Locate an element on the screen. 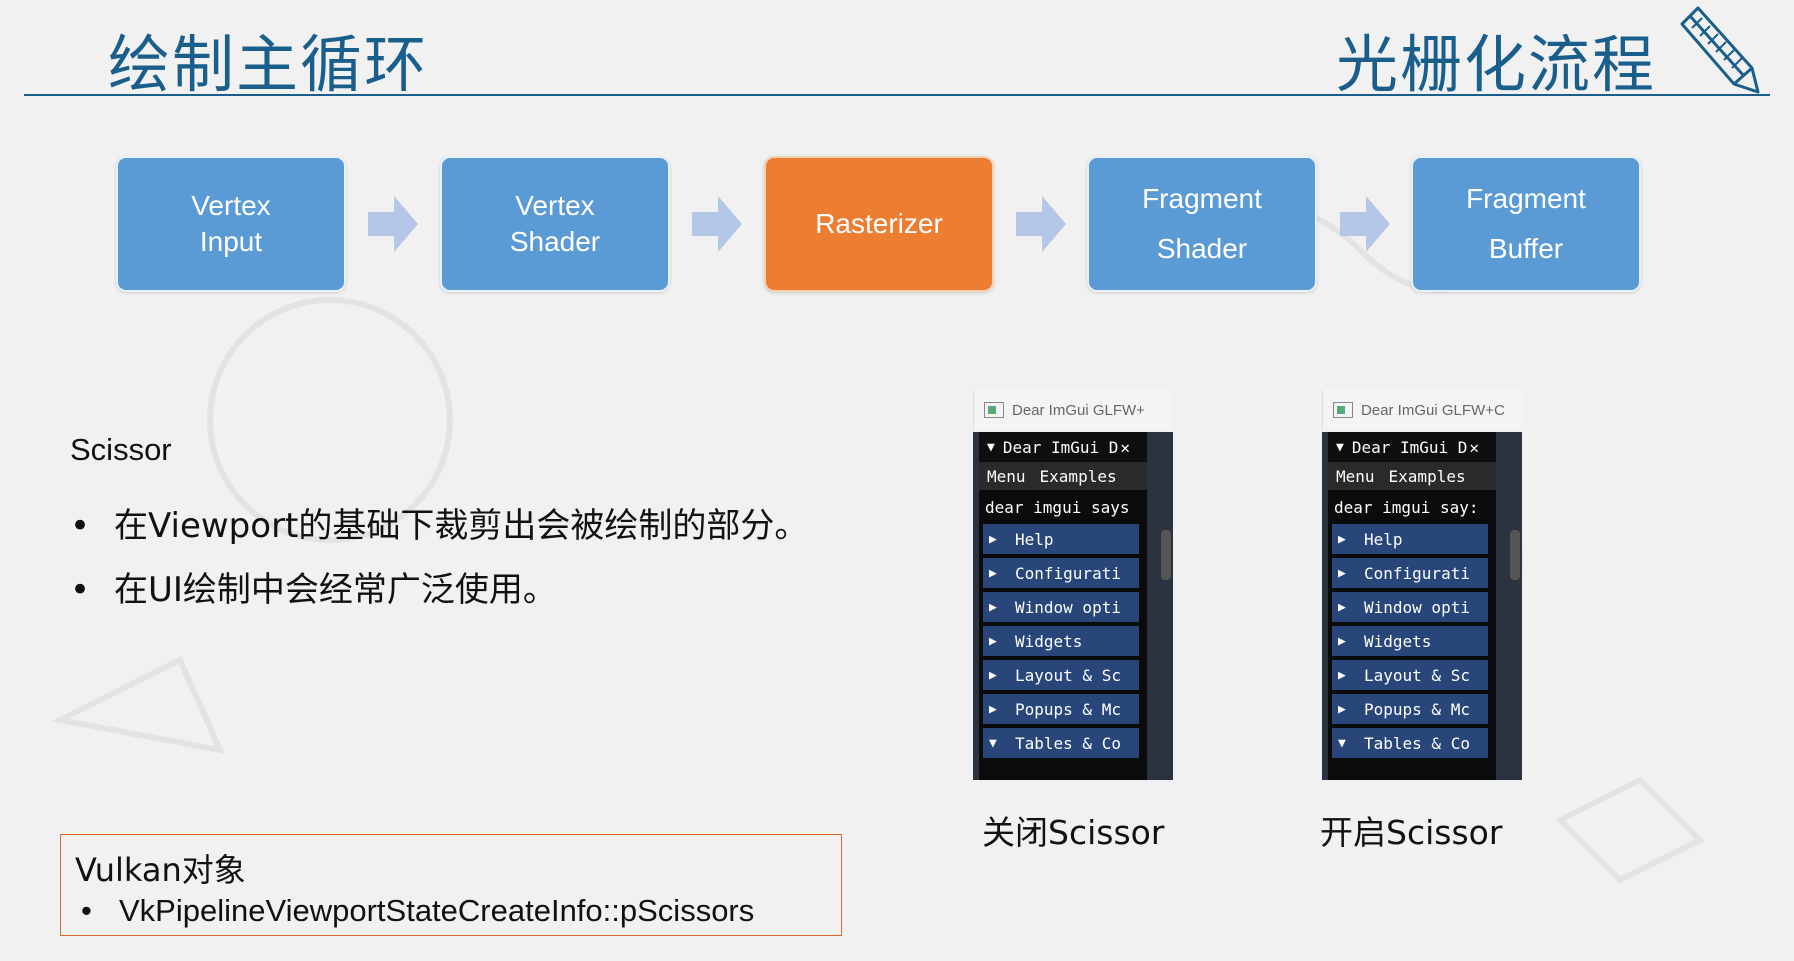 This screenshot has height=961, width=1794. imgui-says-text: dear imgui says is located at coordinates (1057, 507).